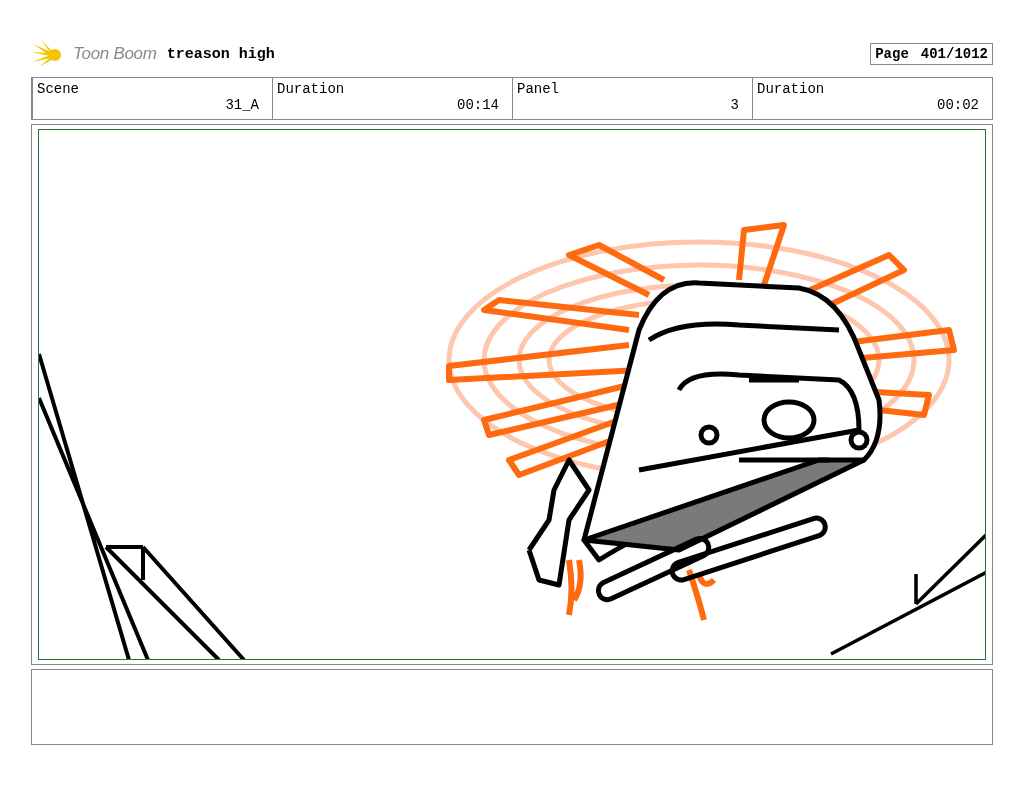  I want to click on field-label: Scene, so click(58, 89).